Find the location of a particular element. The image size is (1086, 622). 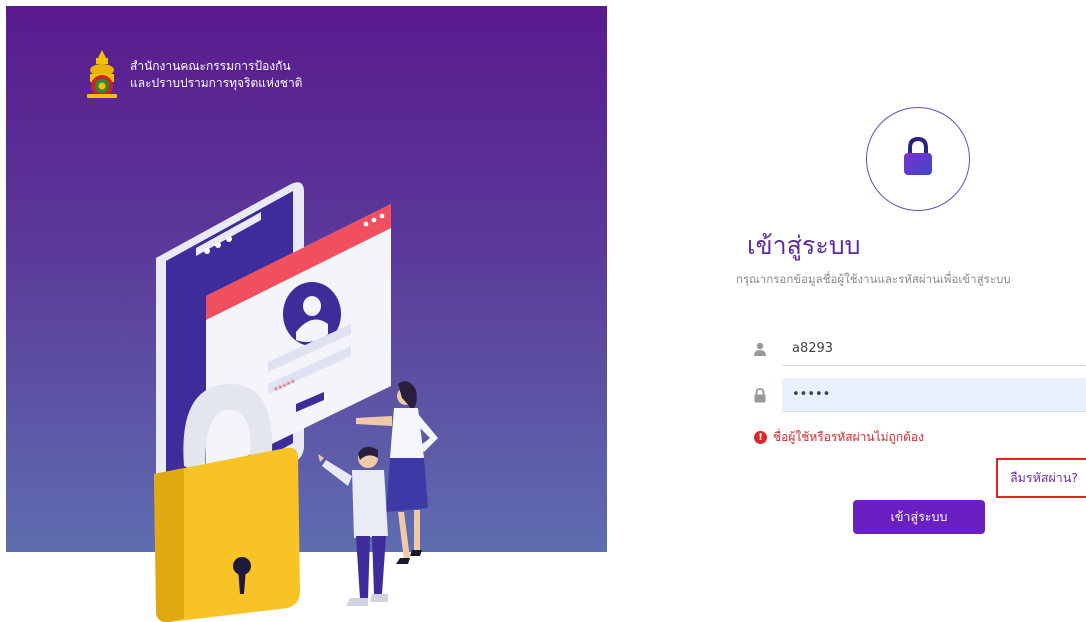

password-input is located at coordinates (934, 395).